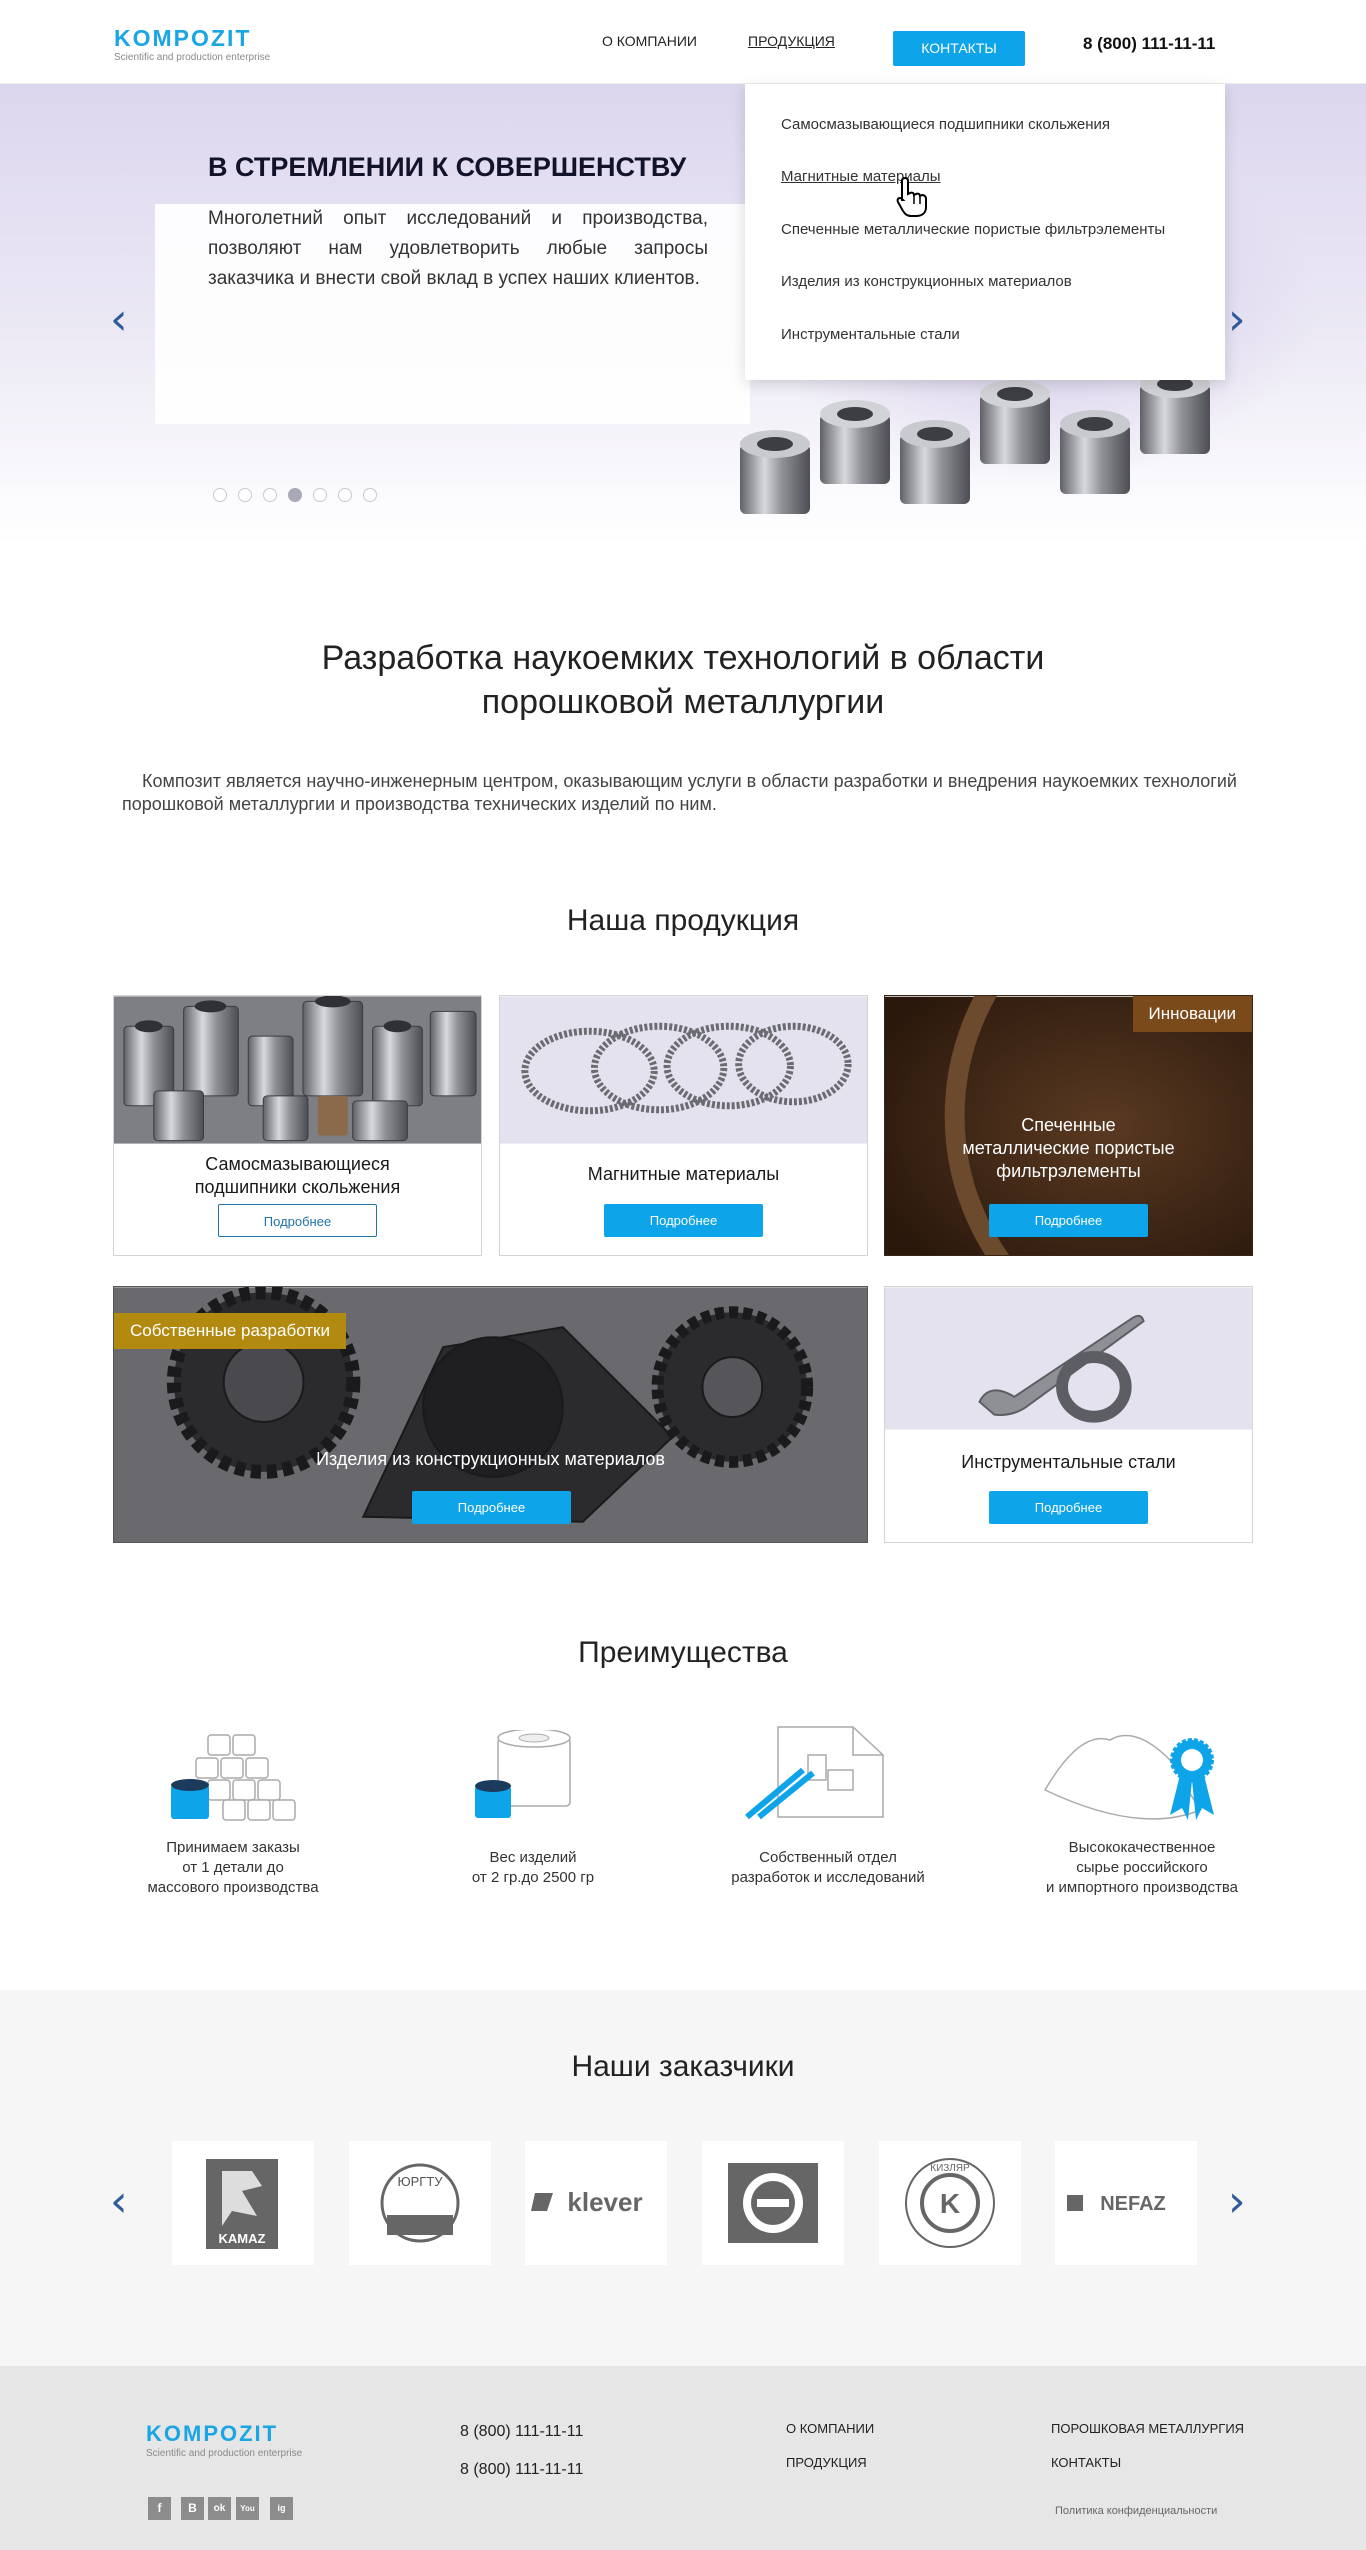 The image size is (1366, 2550). I want to click on blueprint-icon, so click(814, 1773).